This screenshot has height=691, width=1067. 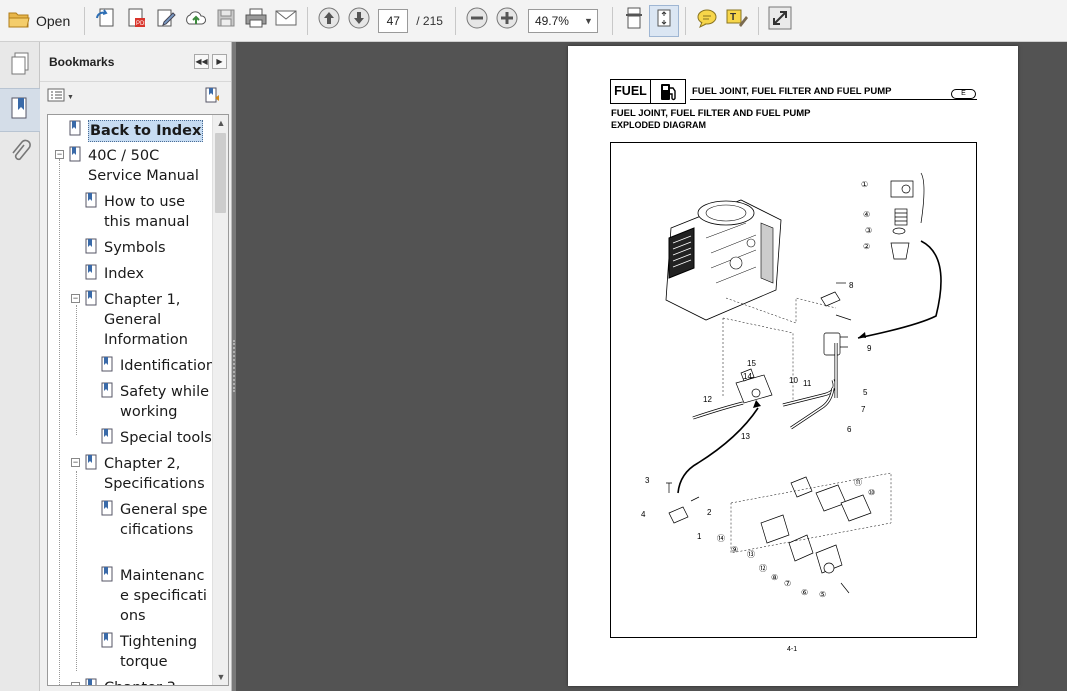 I want to click on open-button: Open, so click(x=39, y=21).